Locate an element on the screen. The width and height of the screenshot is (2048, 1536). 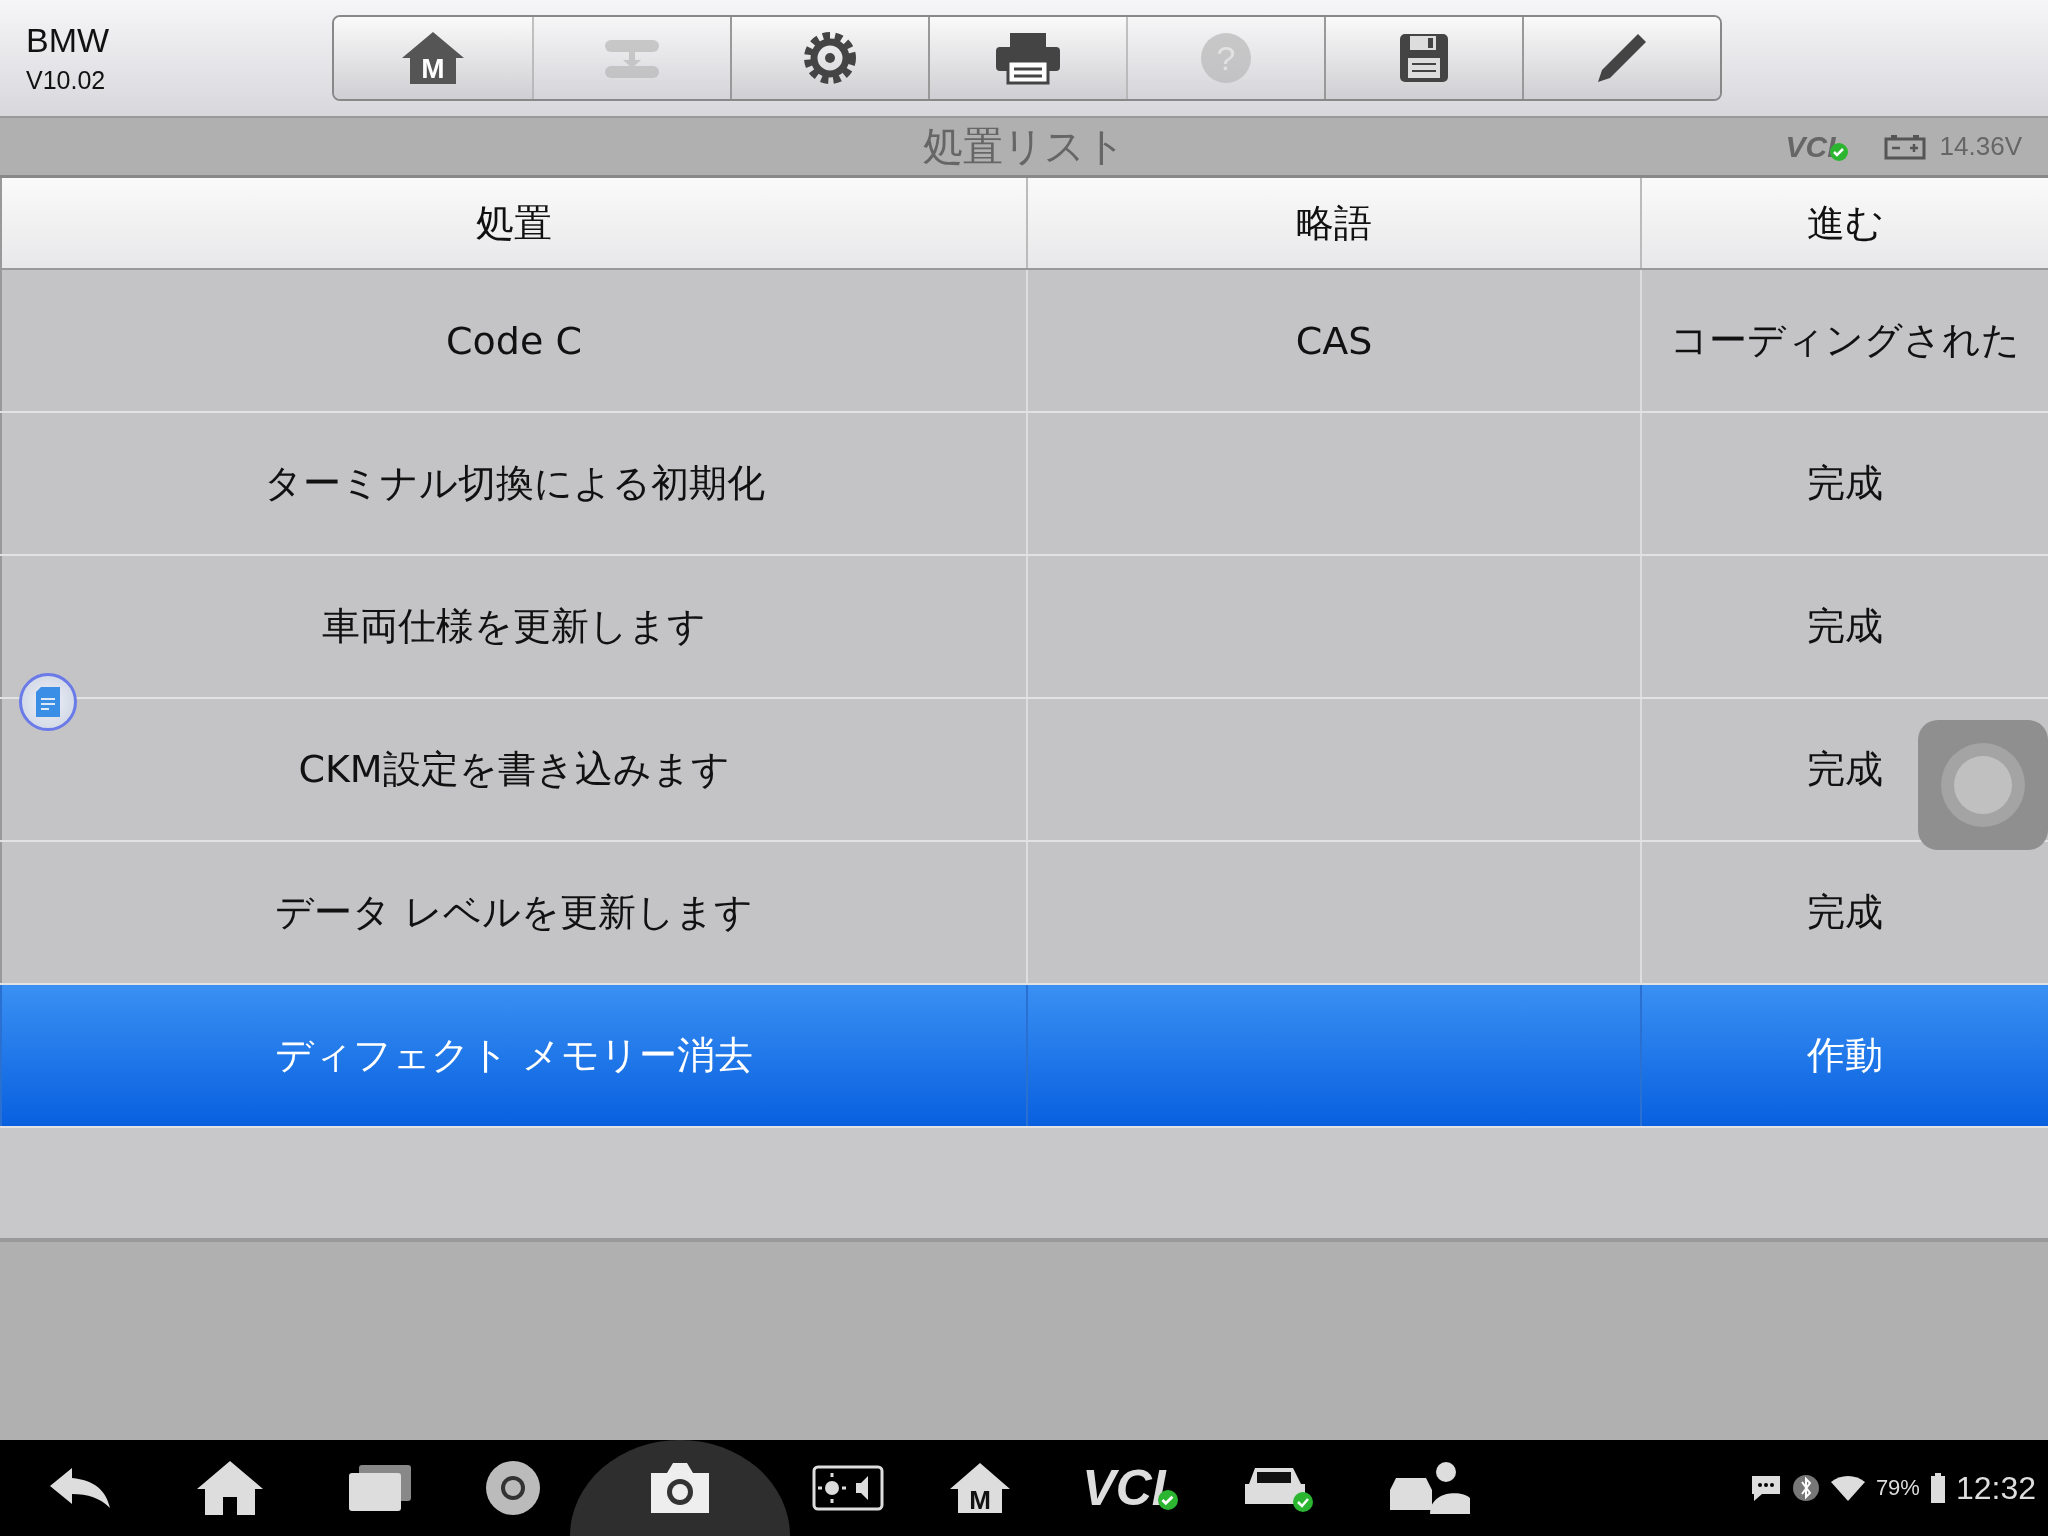
table-cell-text: 作動 is located at coordinates (1845, 1055).